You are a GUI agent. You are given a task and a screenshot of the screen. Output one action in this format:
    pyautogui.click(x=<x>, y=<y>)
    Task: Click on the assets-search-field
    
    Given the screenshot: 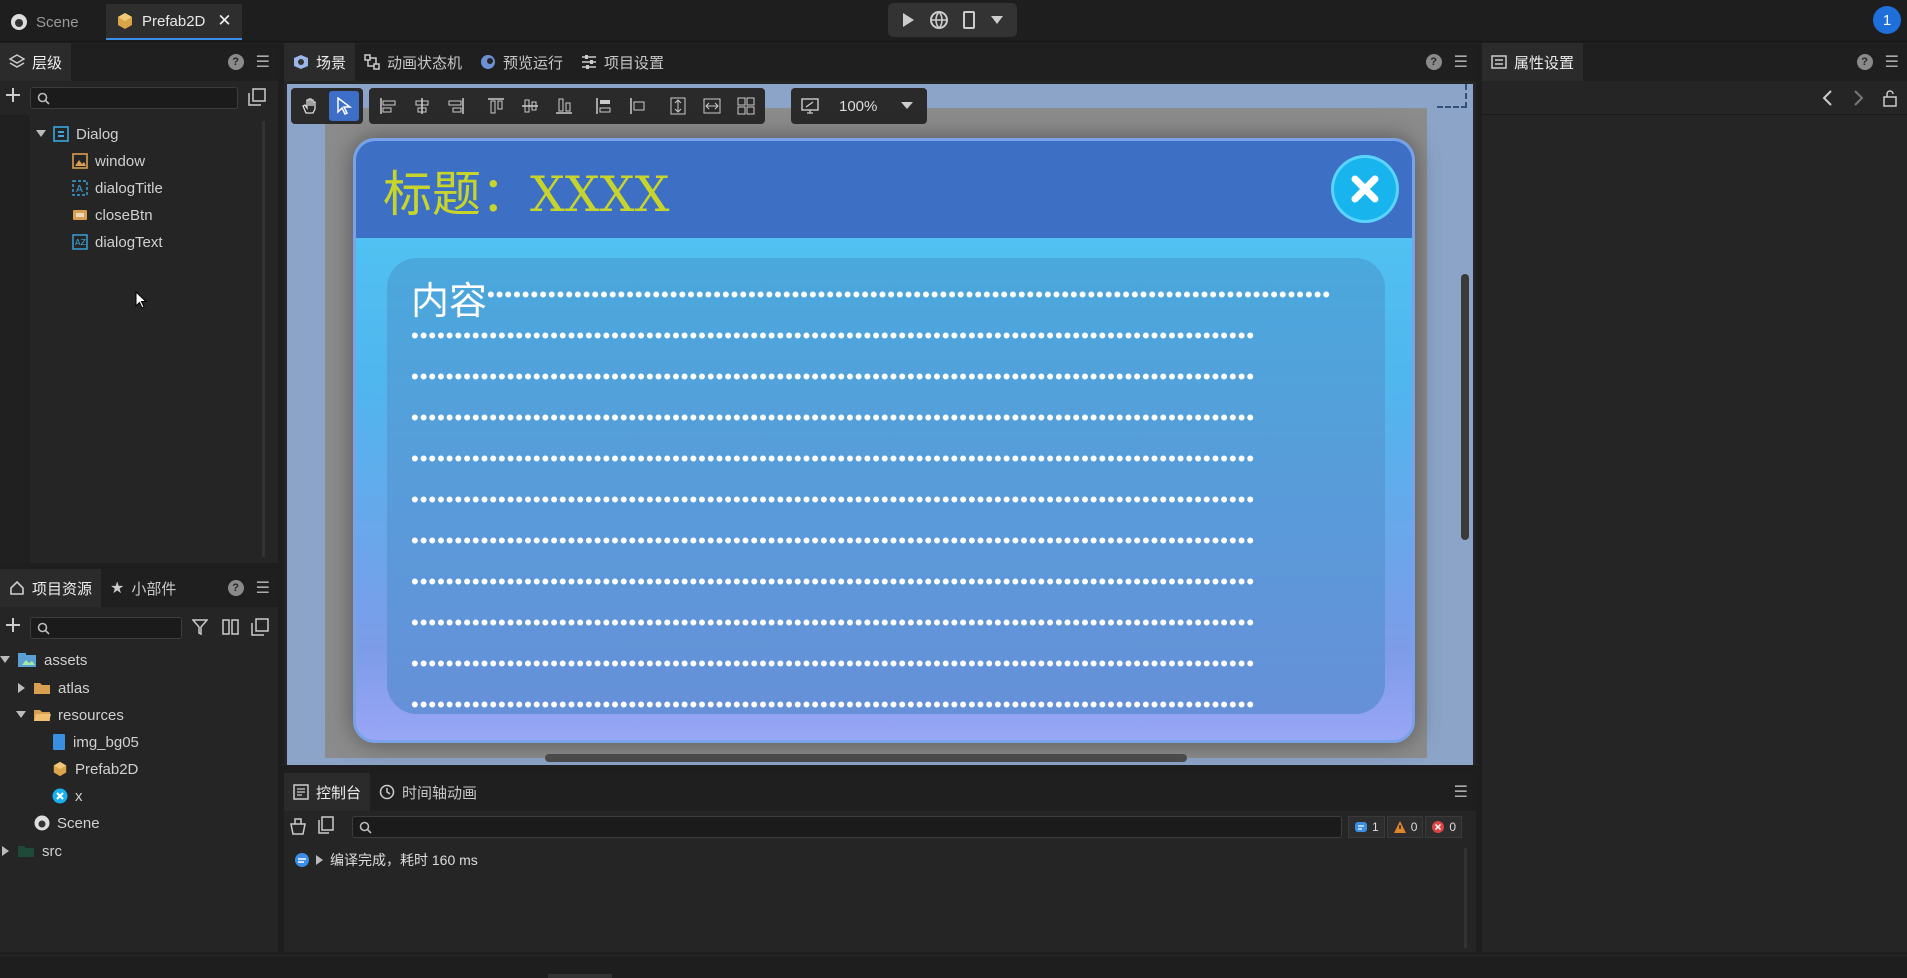 What is the action you would take?
    pyautogui.click(x=117, y=628)
    